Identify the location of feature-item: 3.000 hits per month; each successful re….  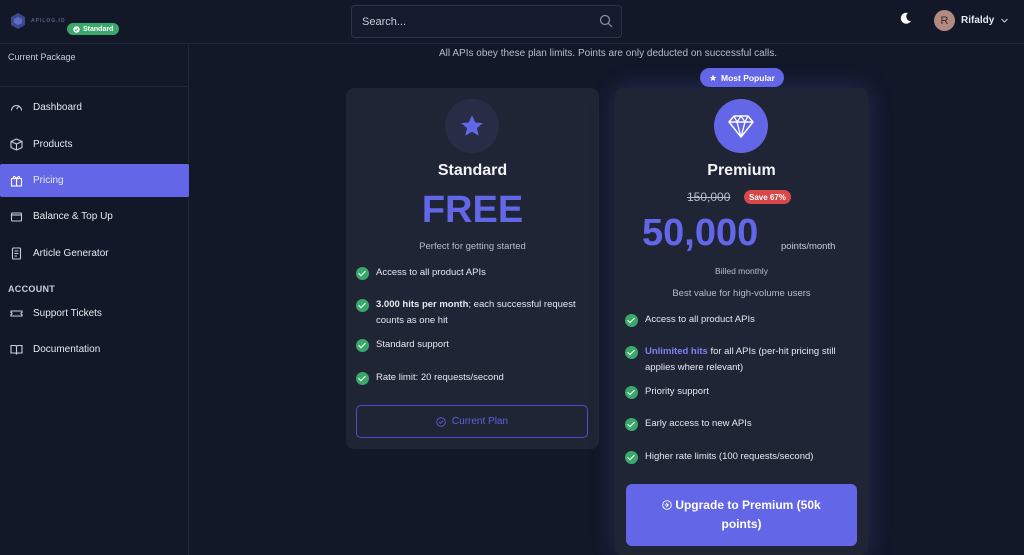
(474, 313).